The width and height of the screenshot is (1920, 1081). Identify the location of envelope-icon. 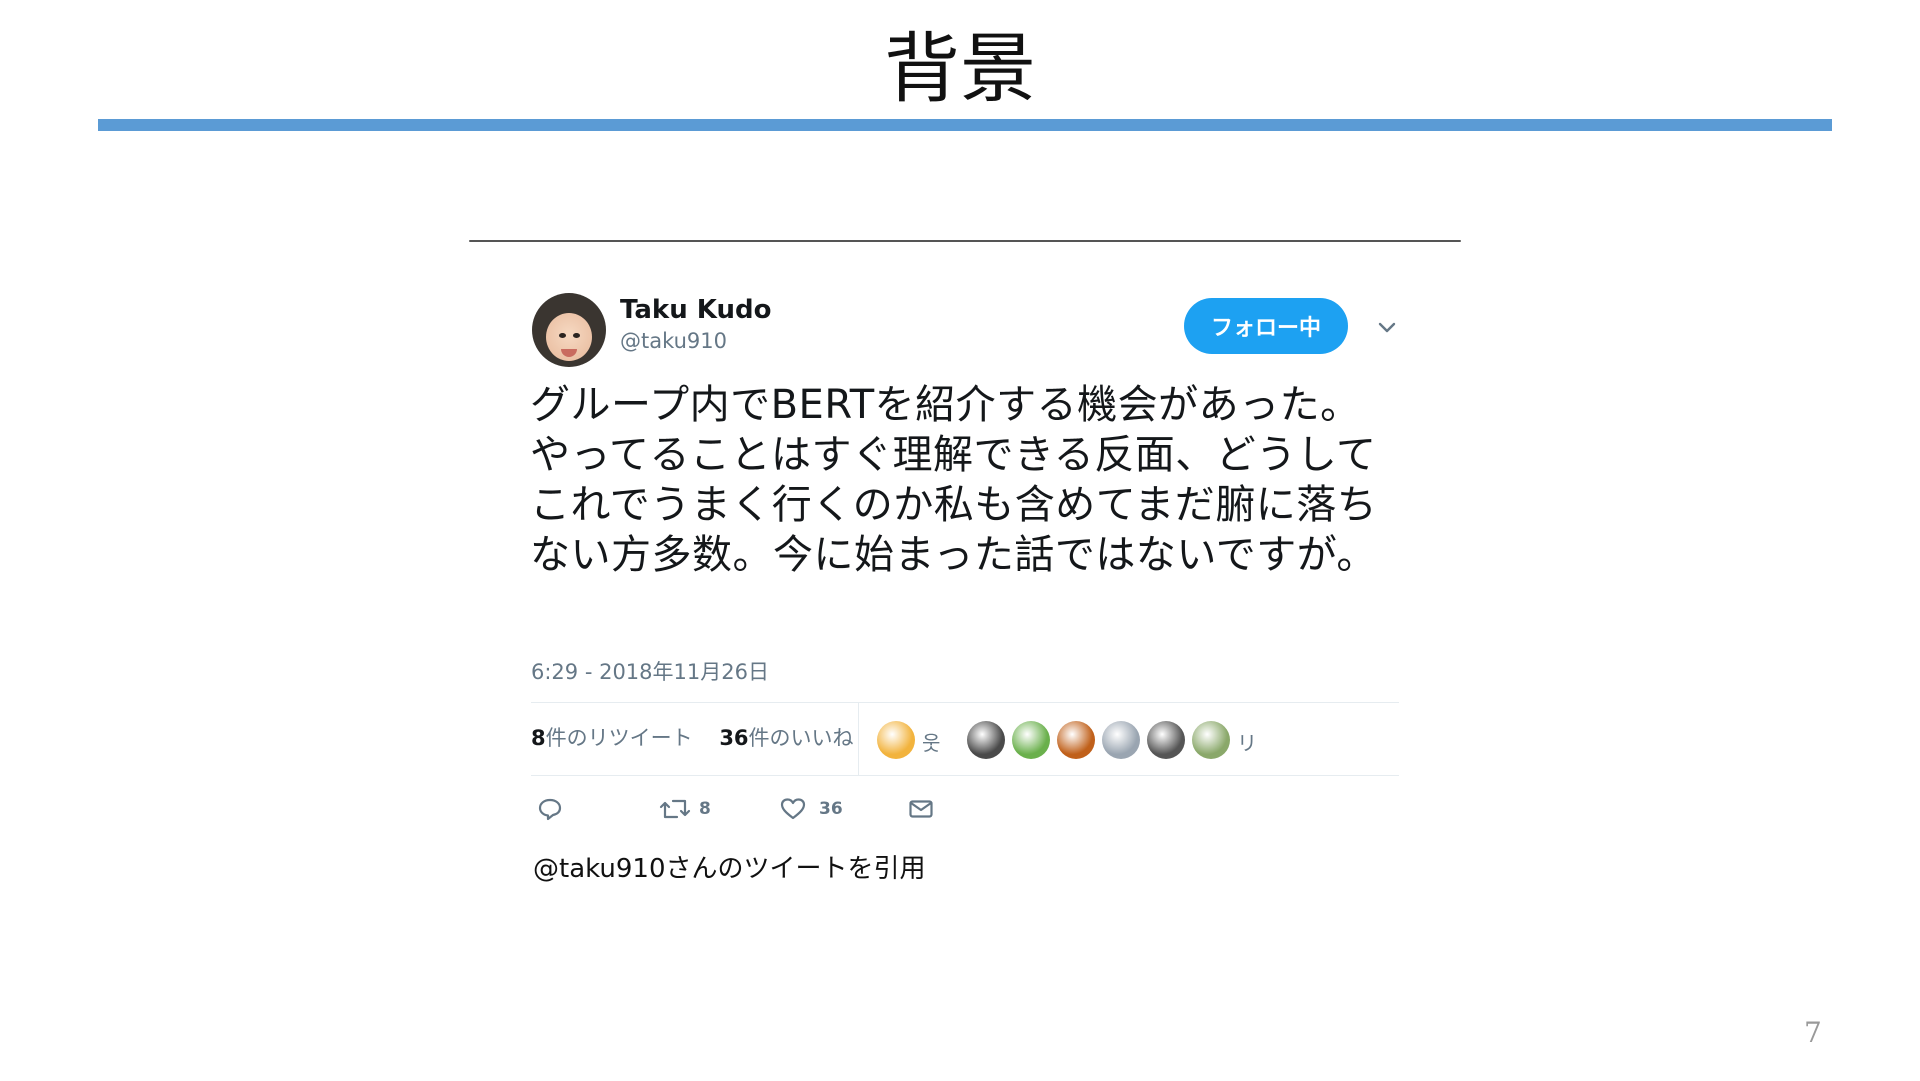
(921, 809).